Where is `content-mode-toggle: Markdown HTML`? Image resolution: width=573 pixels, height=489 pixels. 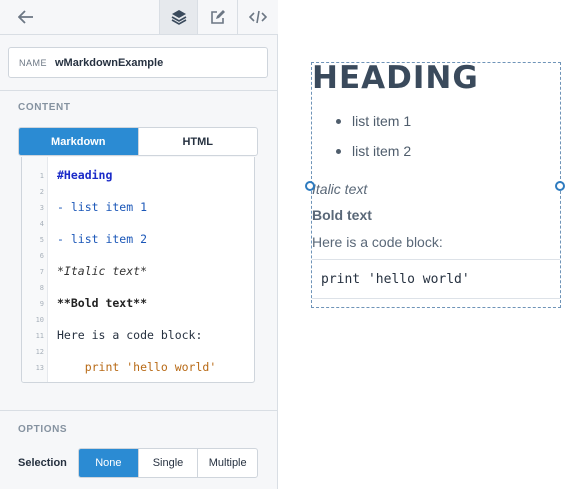 content-mode-toggle: Markdown HTML is located at coordinates (138, 141).